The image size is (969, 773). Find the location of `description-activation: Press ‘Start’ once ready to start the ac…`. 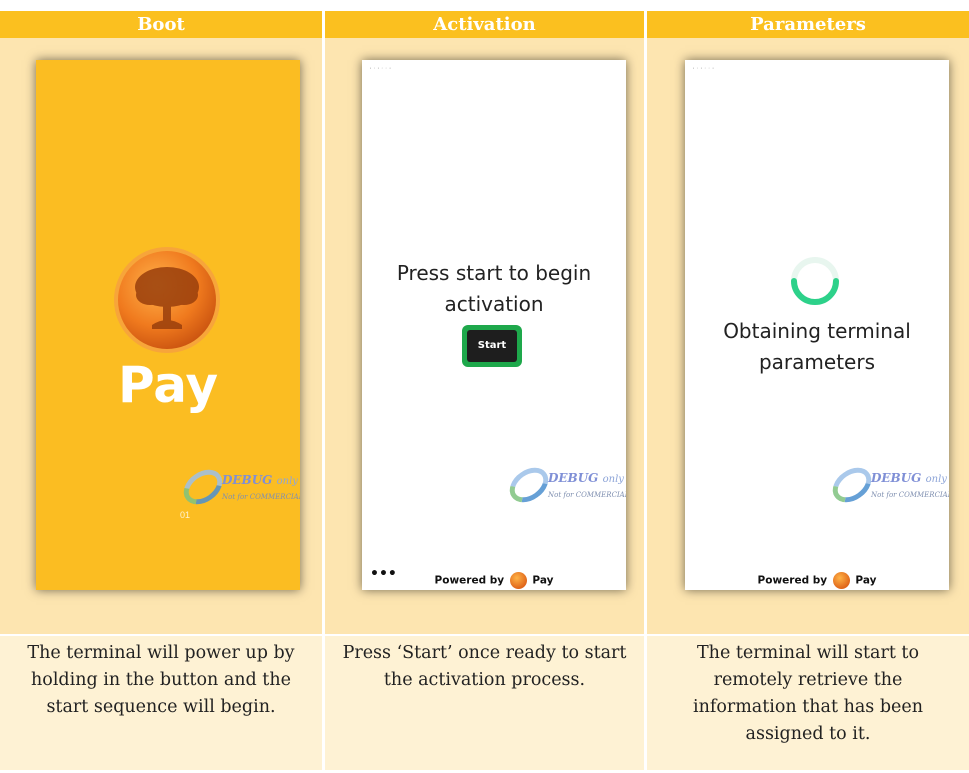

description-activation: Press ‘Start’ once ready to start the ac… is located at coordinates (484, 703).